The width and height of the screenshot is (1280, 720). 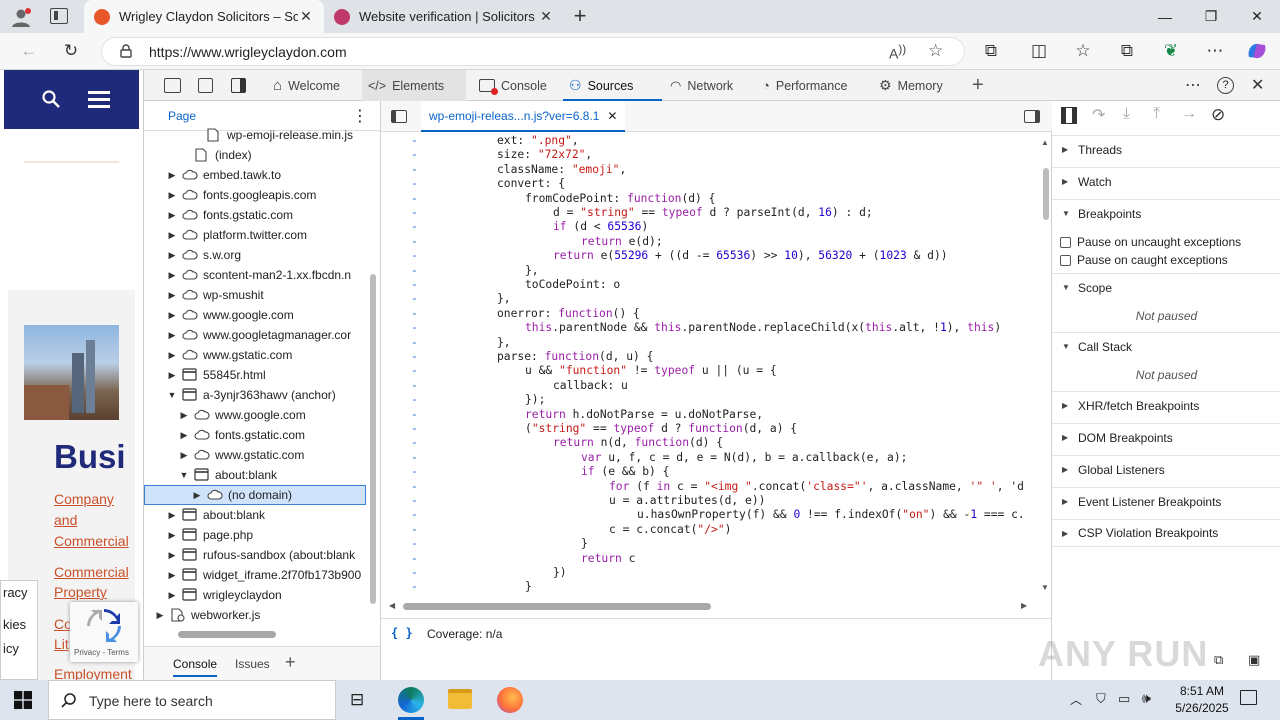 I want to click on add-drawer-tab-icon: +, so click(x=290, y=662).